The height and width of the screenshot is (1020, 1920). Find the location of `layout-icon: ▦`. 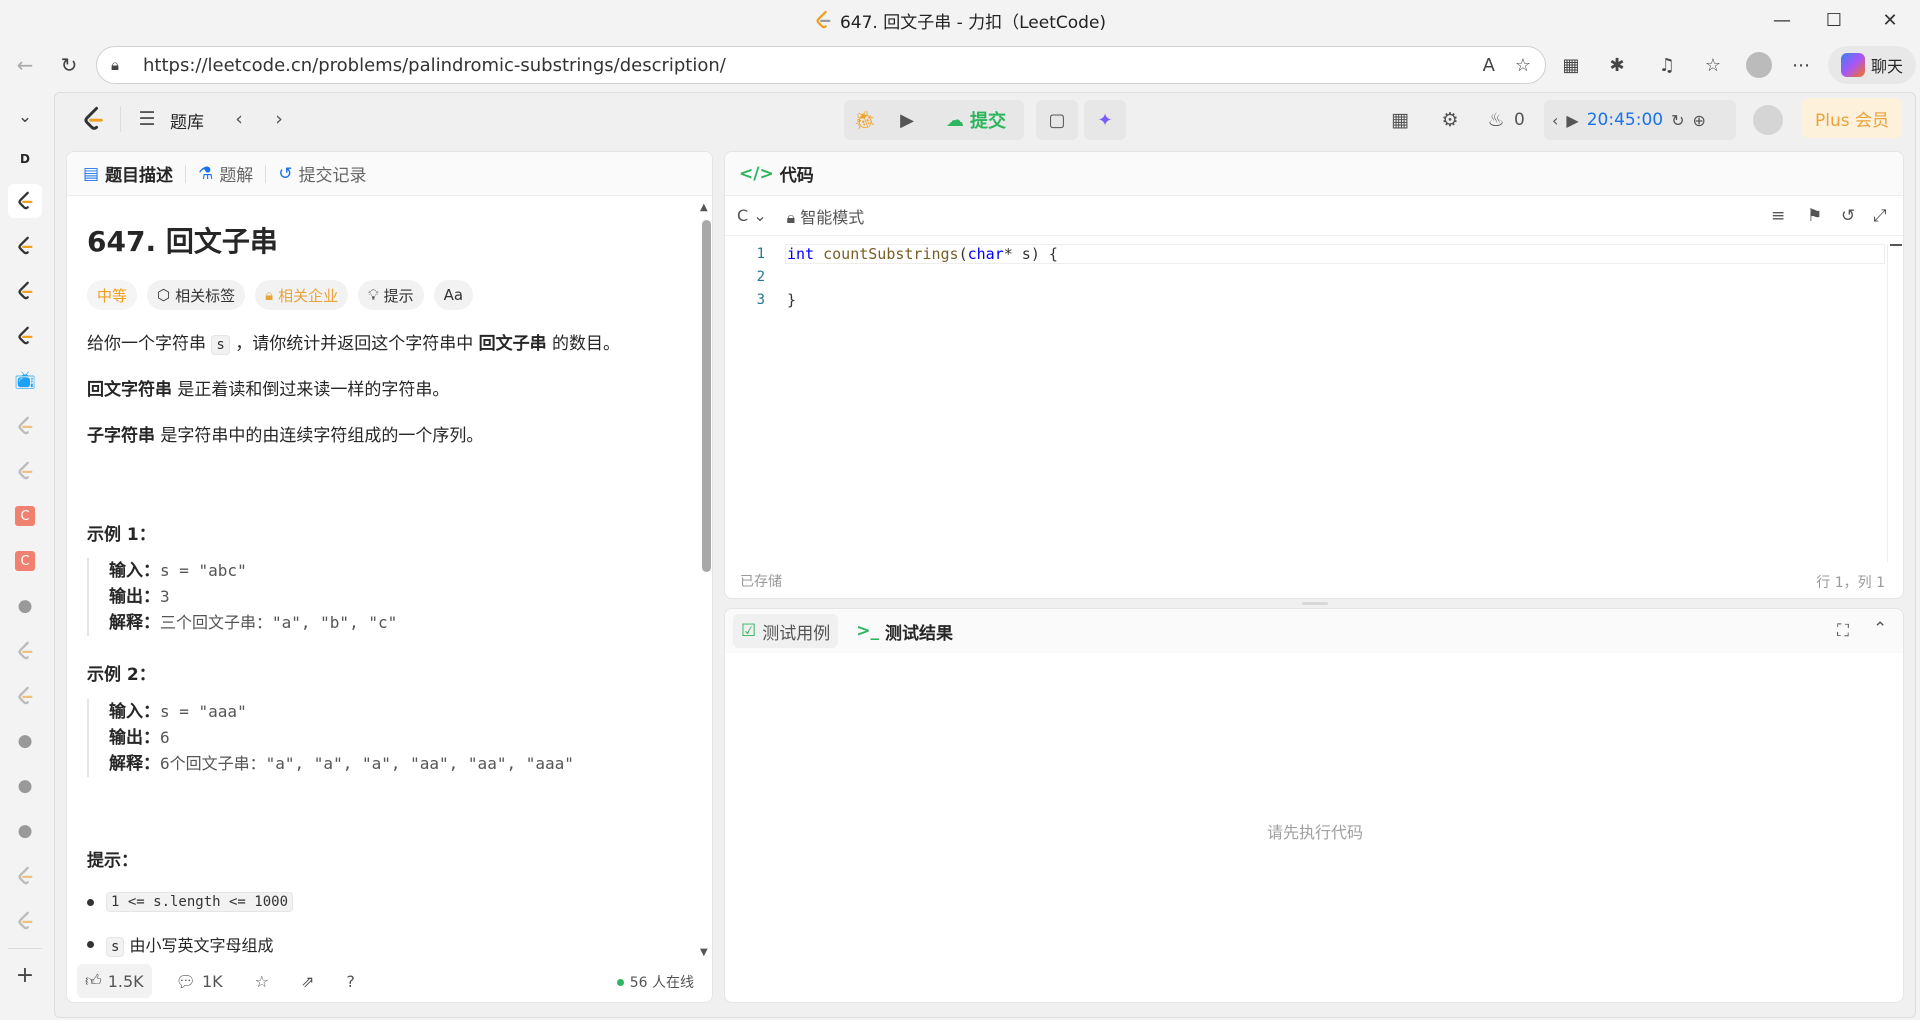

layout-icon: ▦ is located at coordinates (1400, 120).